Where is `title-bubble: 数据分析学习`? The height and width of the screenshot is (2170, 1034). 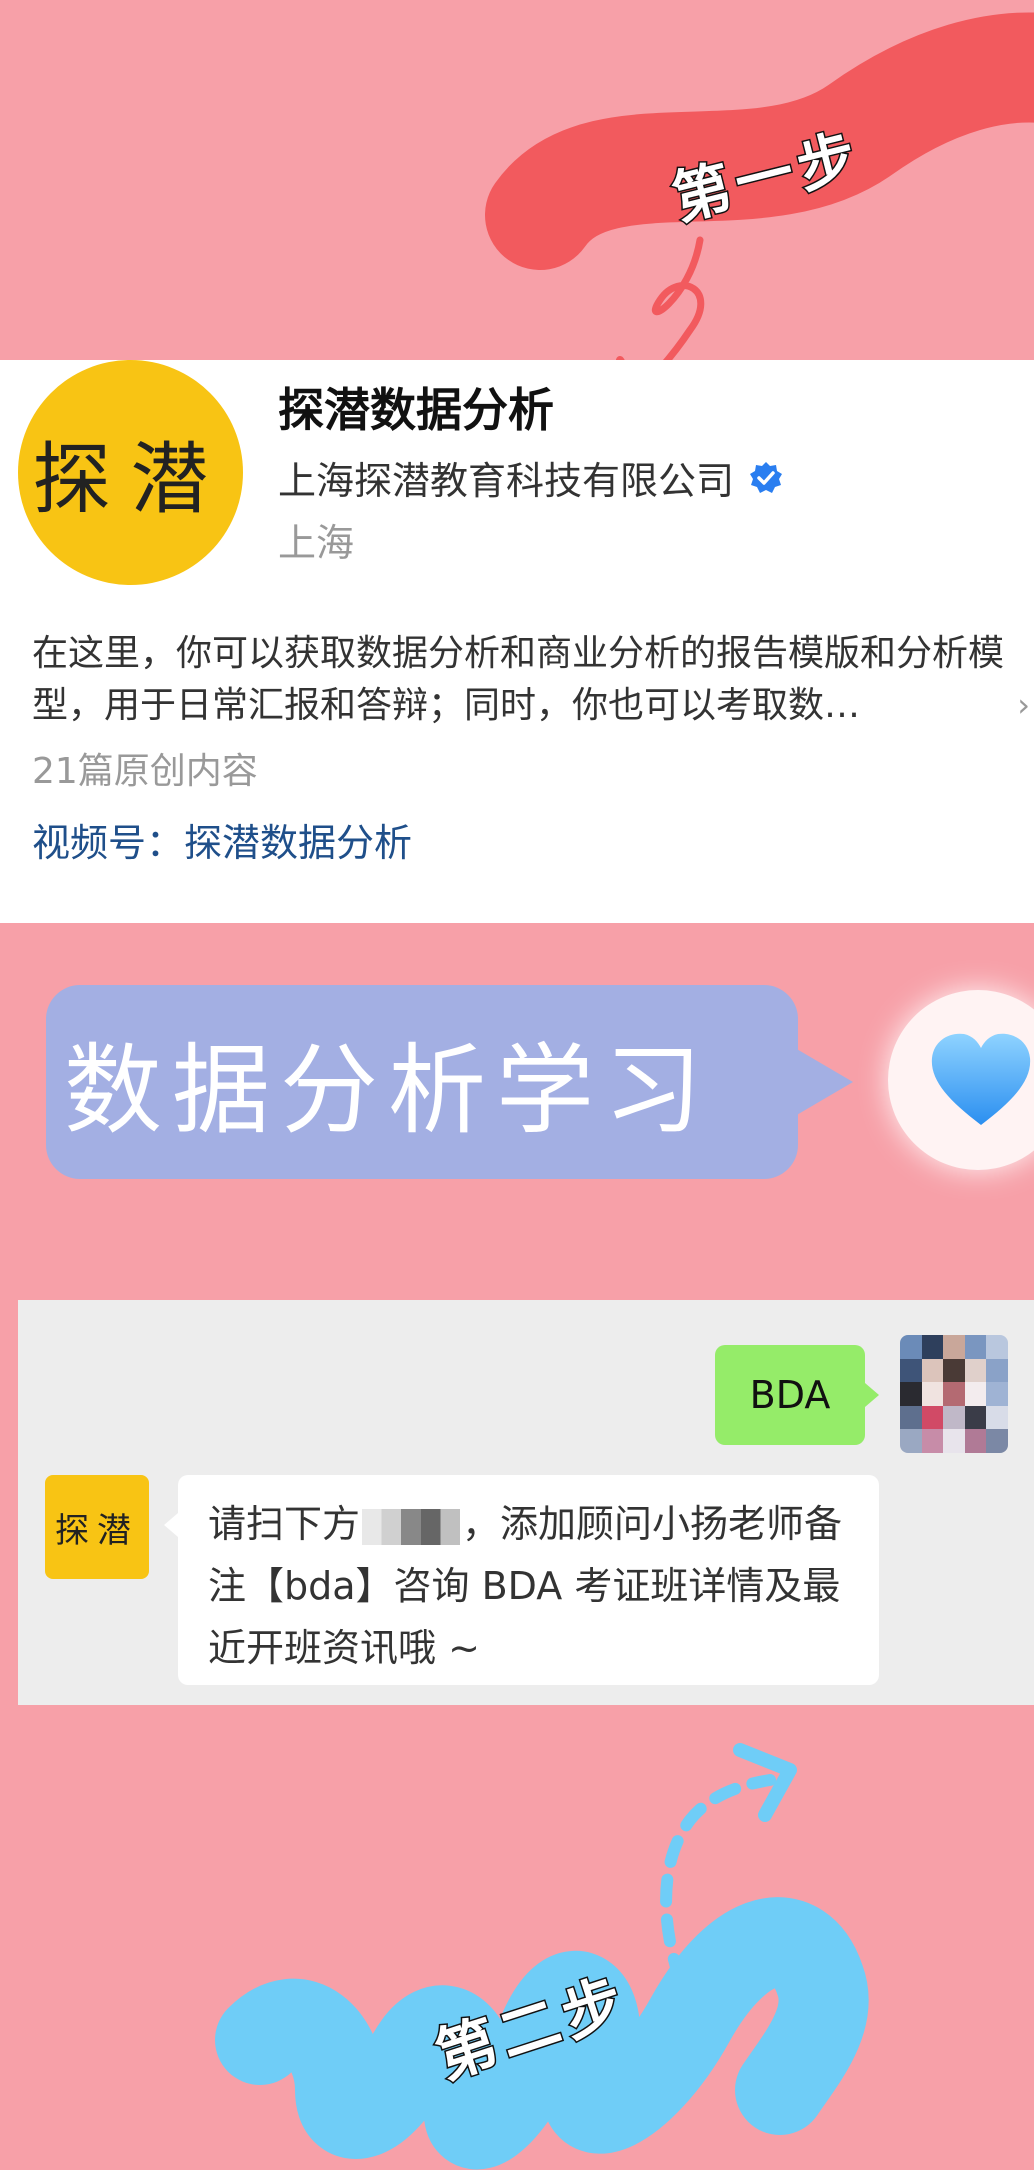 title-bubble: 数据分析学习 is located at coordinates (422, 1082).